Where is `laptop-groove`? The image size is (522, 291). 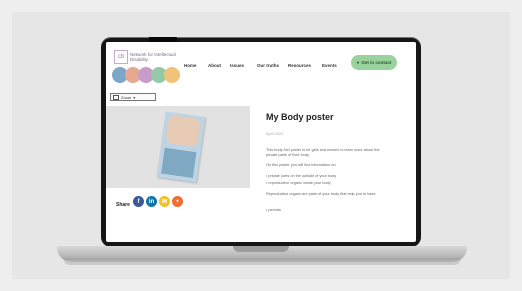
laptop-groove is located at coordinates (261, 249).